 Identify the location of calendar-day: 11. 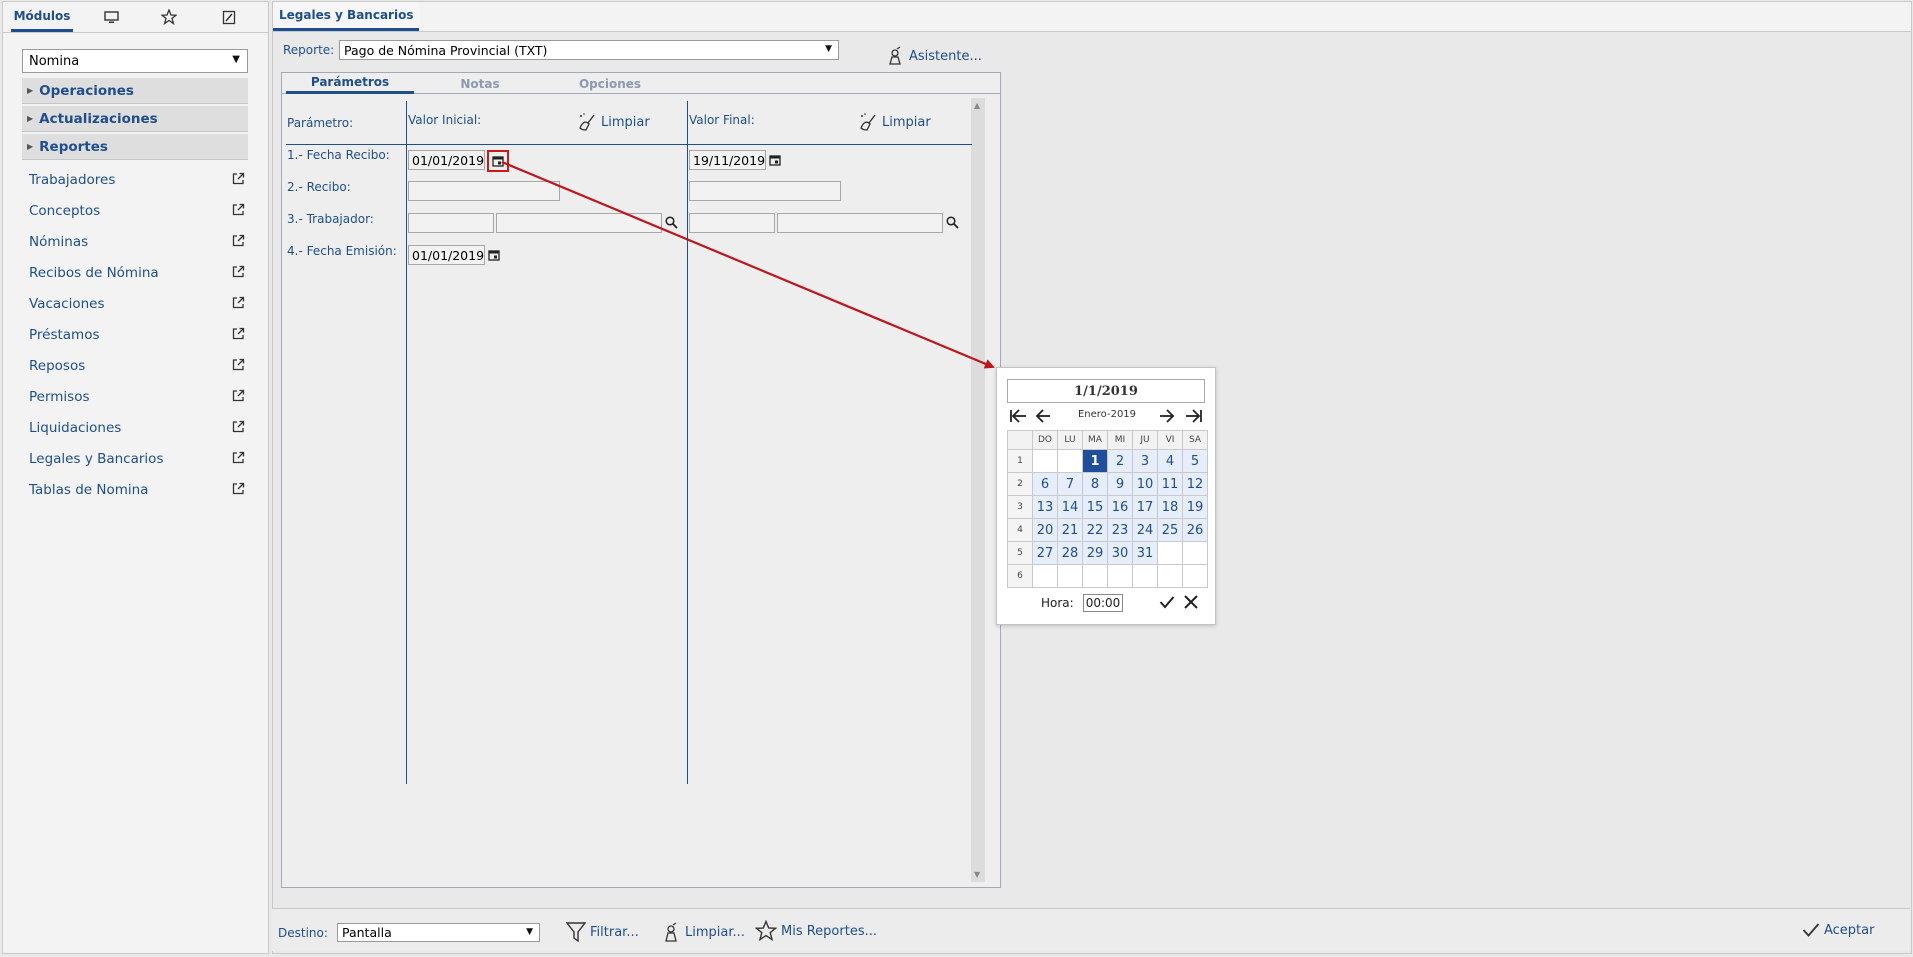
(1170, 484).